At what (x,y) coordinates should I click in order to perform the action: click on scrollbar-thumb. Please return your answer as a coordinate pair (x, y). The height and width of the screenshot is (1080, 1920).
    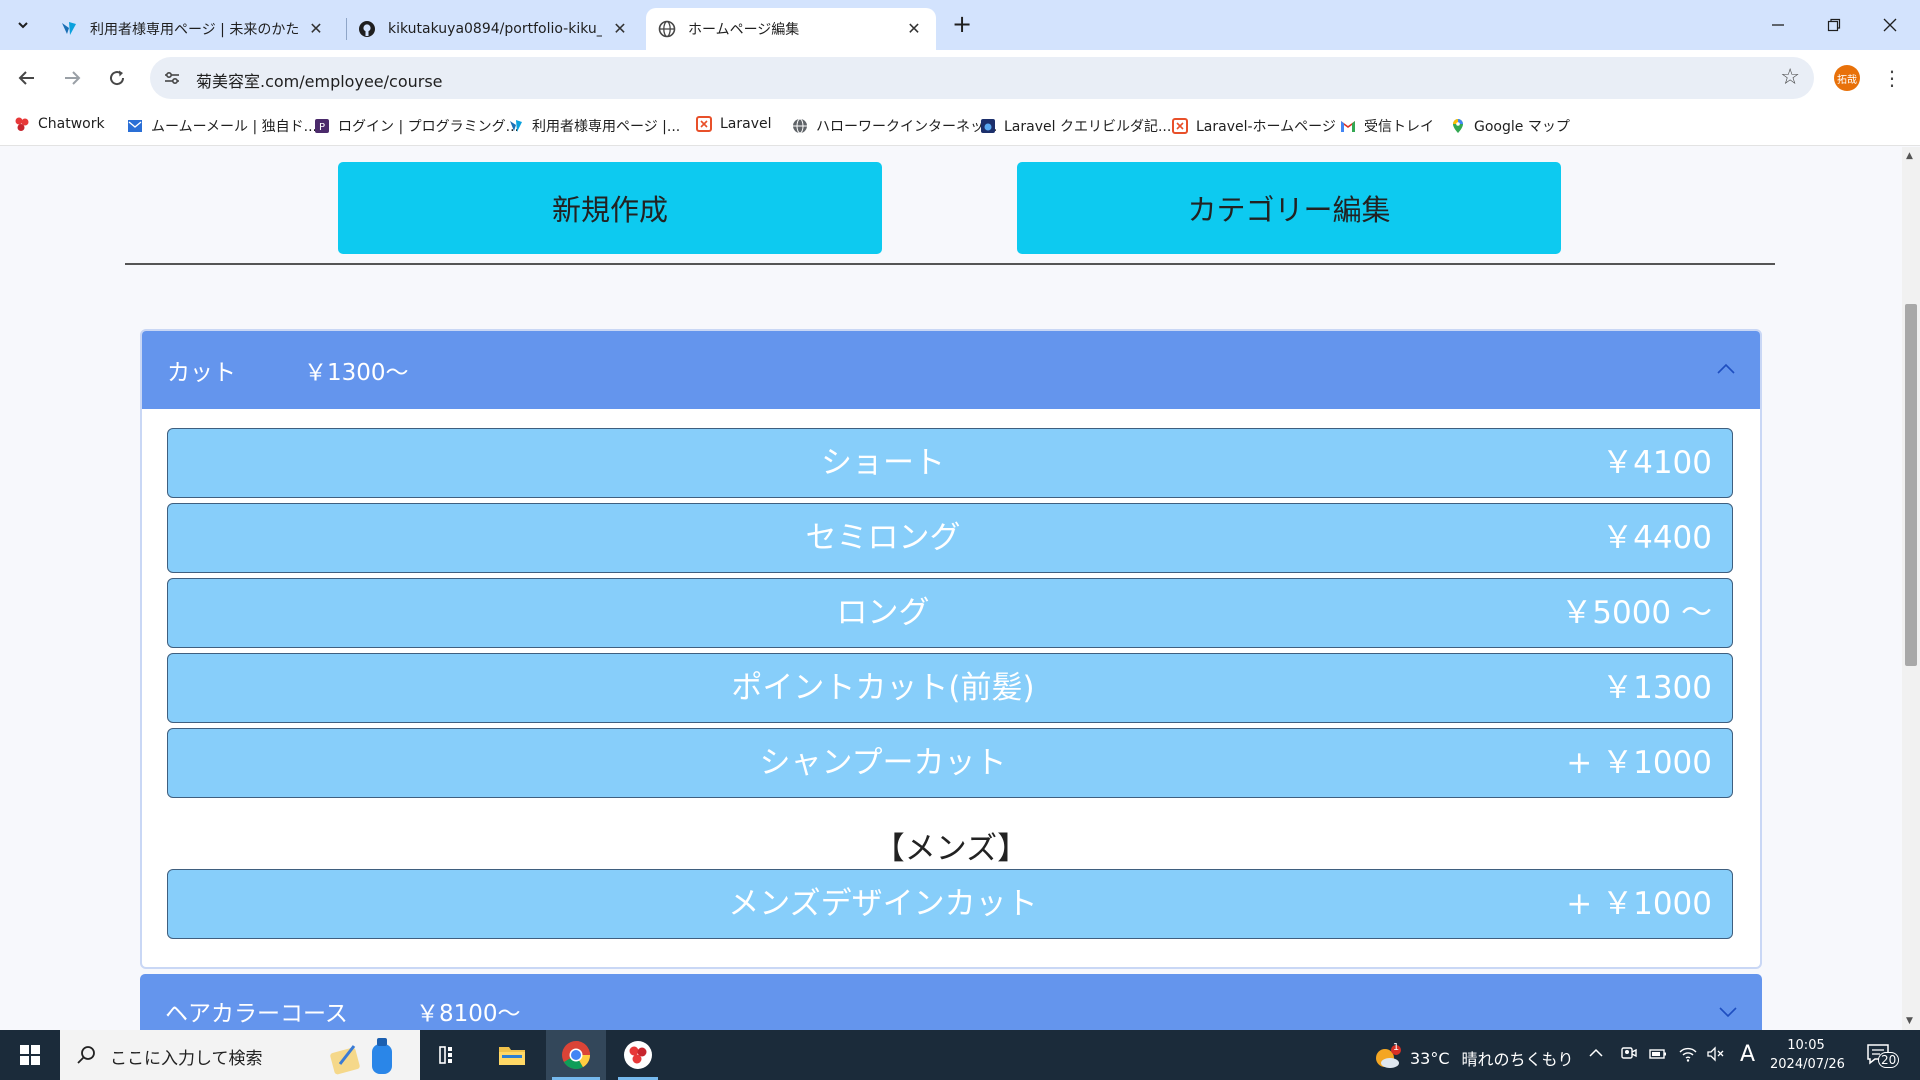
    Looking at the image, I should click on (1911, 485).